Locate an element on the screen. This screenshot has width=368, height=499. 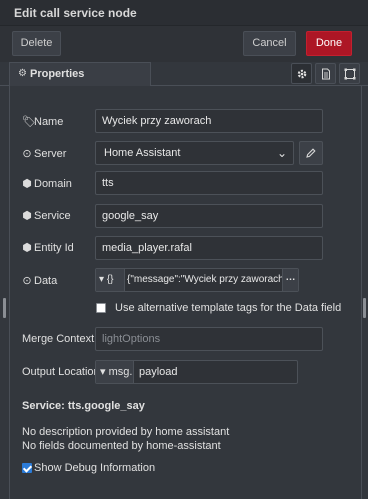
domain-label: ⬢ Domain is located at coordinates (47, 184).